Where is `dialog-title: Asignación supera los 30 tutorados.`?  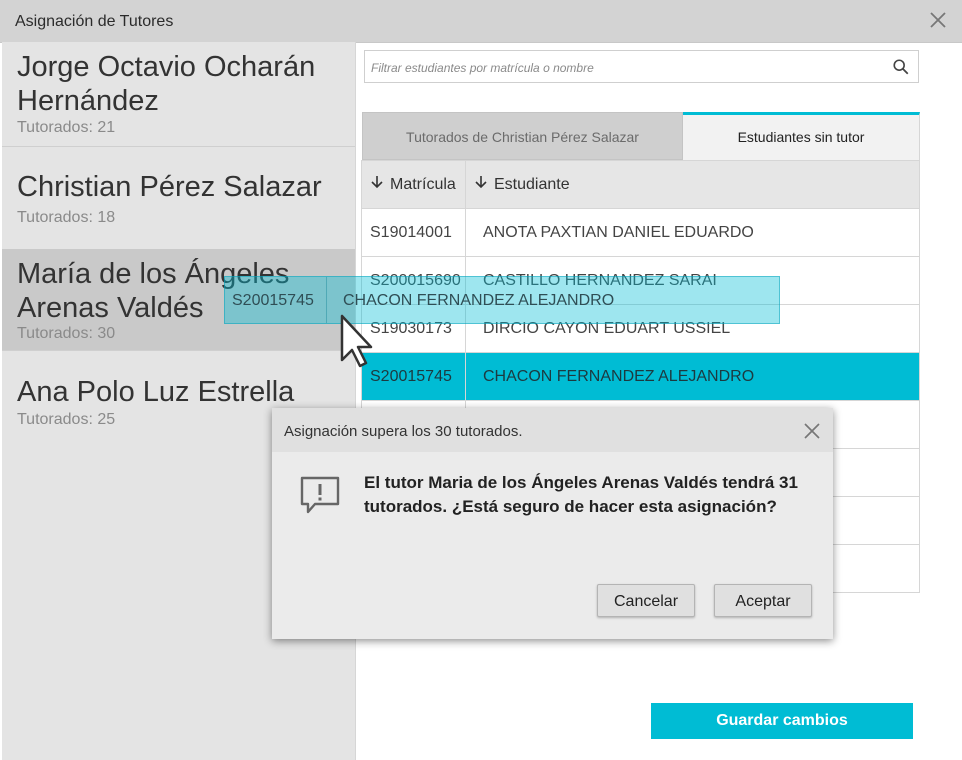 dialog-title: Asignación supera los 30 tutorados. is located at coordinates (403, 431).